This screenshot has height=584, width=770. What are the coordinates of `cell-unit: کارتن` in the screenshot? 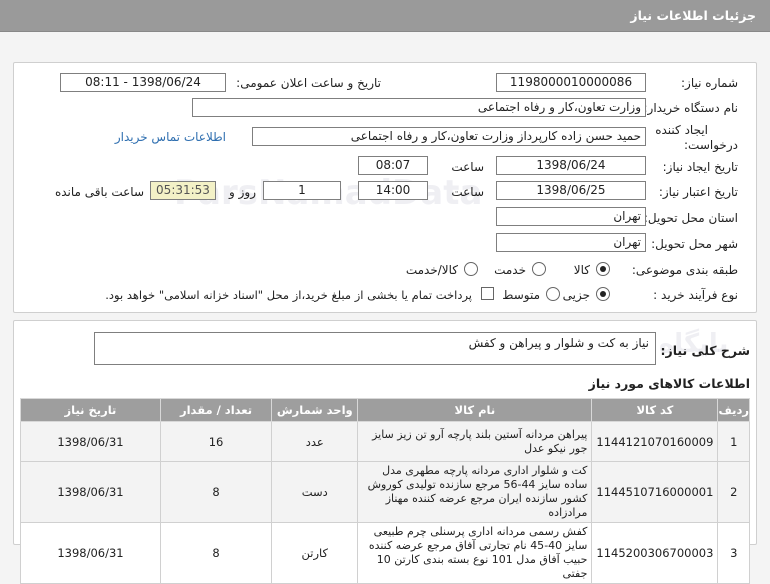 It's located at (315, 553).